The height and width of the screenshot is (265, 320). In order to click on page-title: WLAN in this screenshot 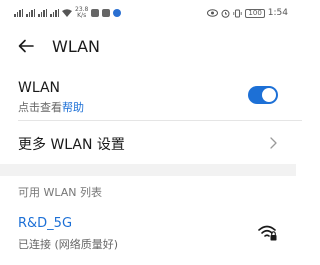, I will do `click(76, 46)`.